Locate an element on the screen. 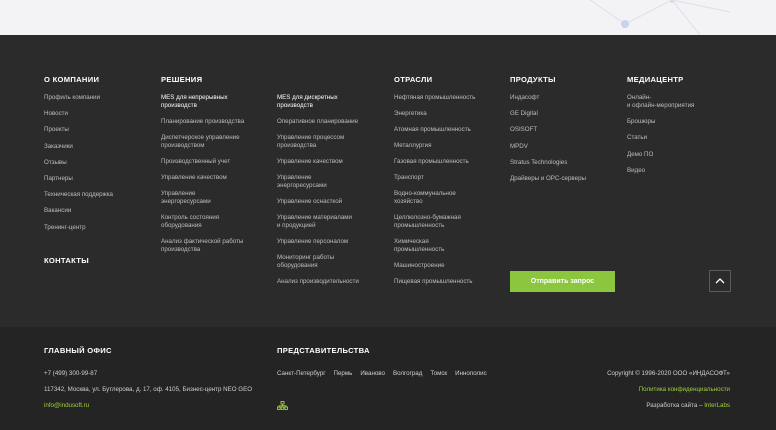  developer-prefix: Разработка сайта – is located at coordinates (674, 405).